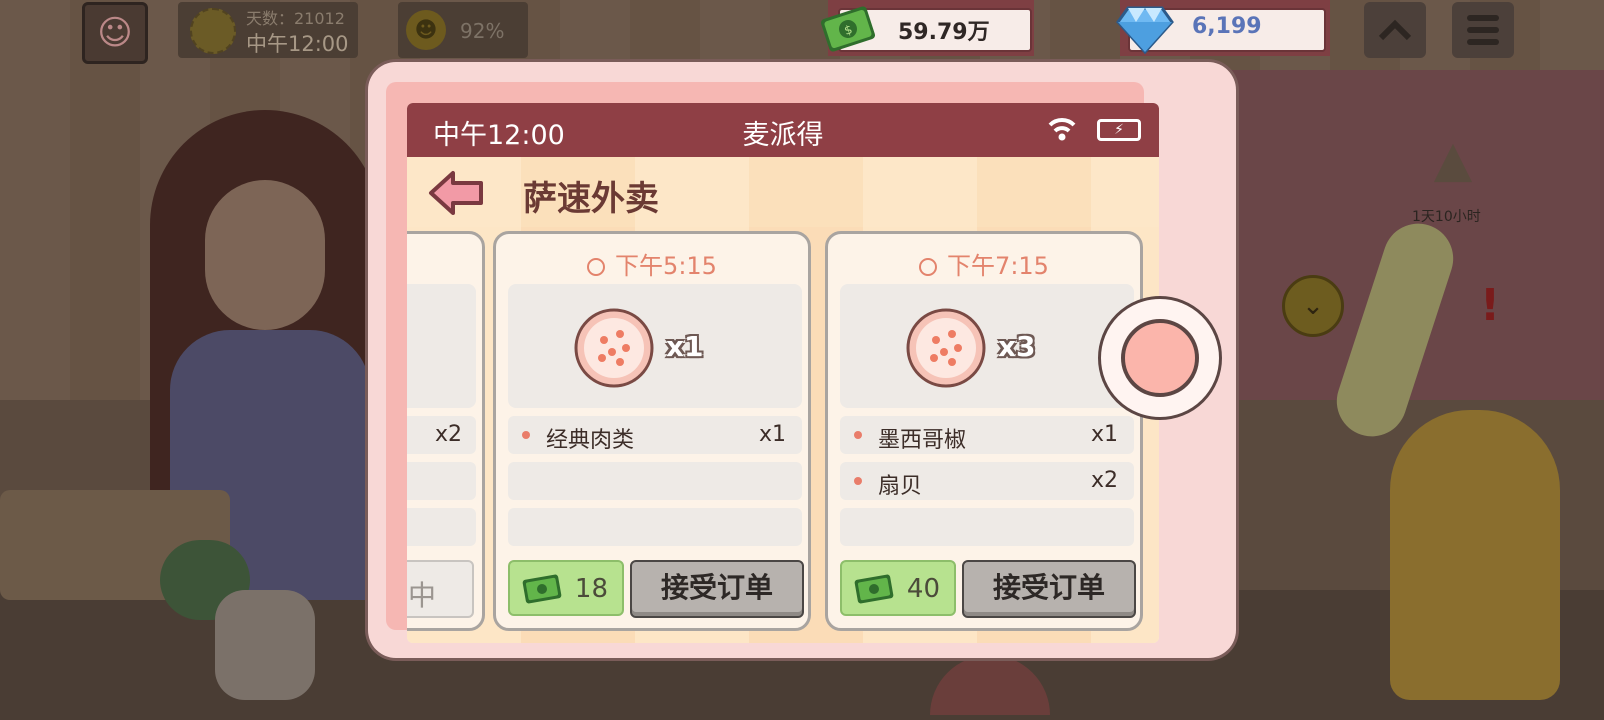 This screenshot has width=1604, height=720. I want to click on home-button-icon, so click(1160, 358).